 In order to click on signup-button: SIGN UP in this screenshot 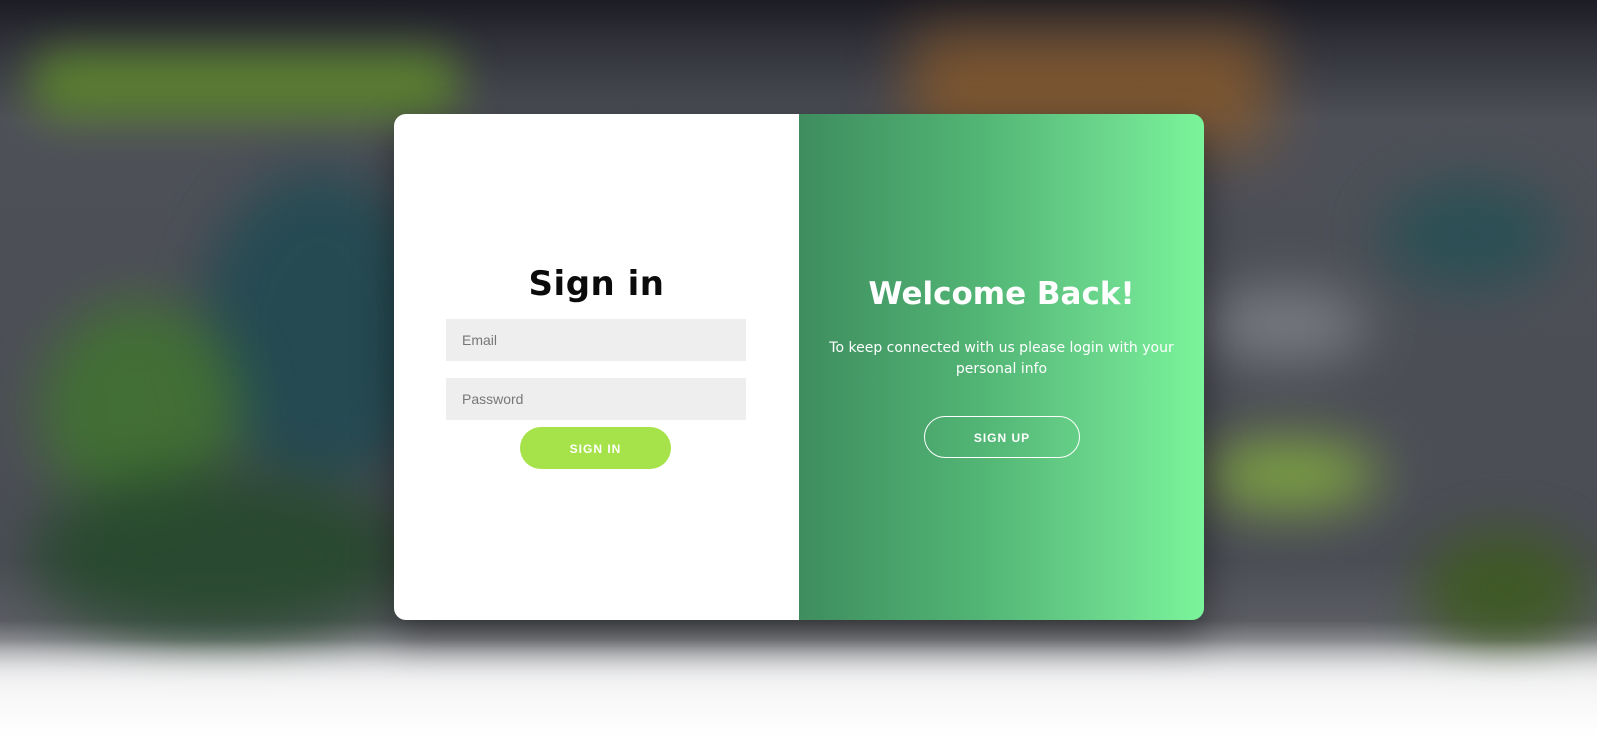, I will do `click(1002, 437)`.